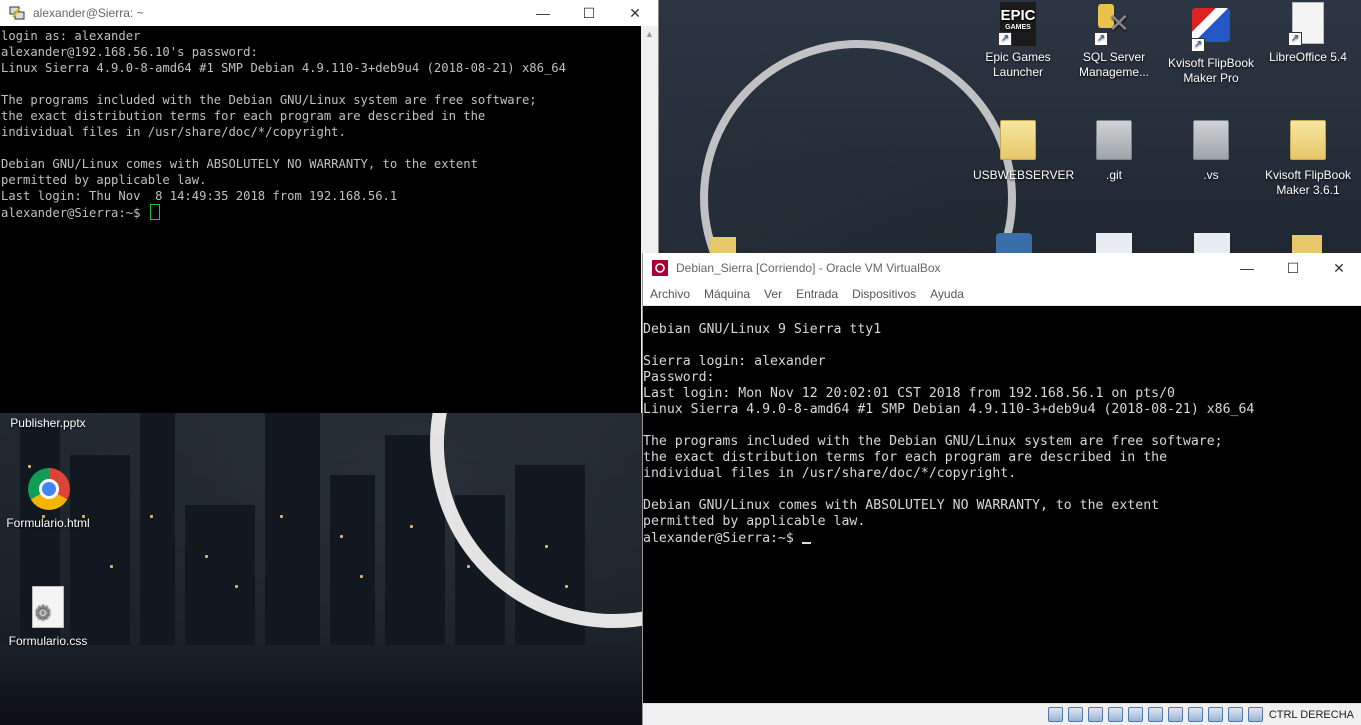  I want to click on desktop-icon-git: .git, so click(1114, 151).